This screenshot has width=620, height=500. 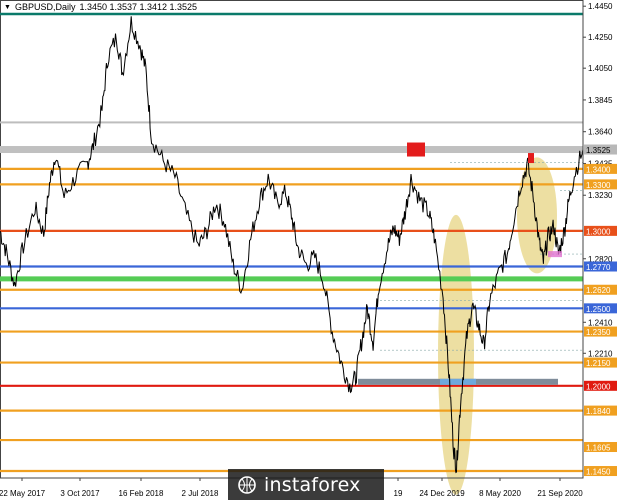 What do you see at coordinates (598, 231) in the screenshot?
I see `price-tick-label: 1.3000` at bounding box center [598, 231].